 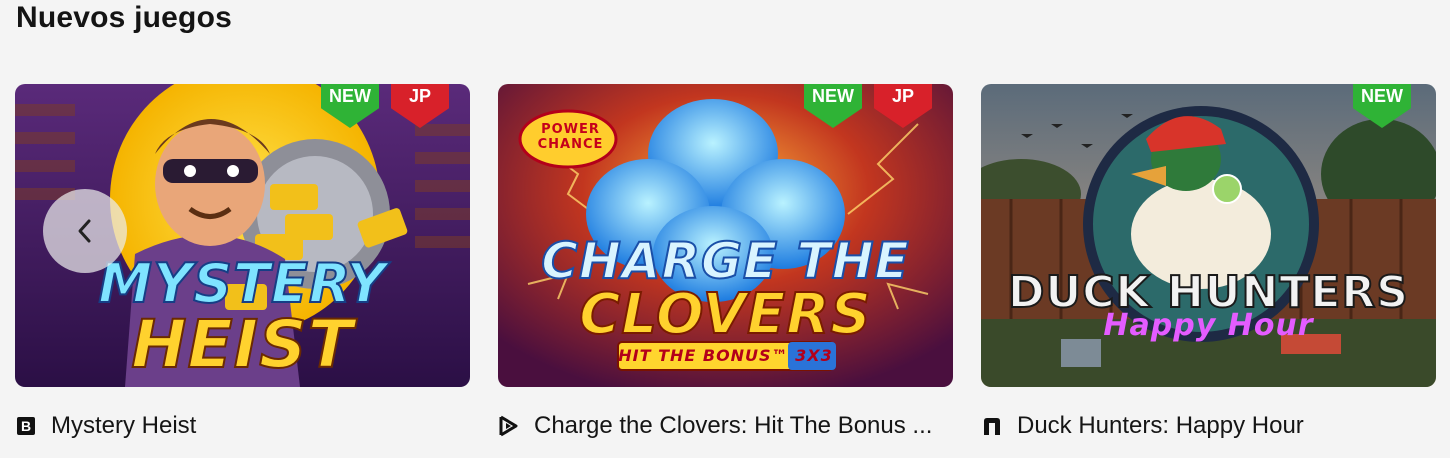 I want to click on provider-b-icon: B, so click(x=26, y=426).